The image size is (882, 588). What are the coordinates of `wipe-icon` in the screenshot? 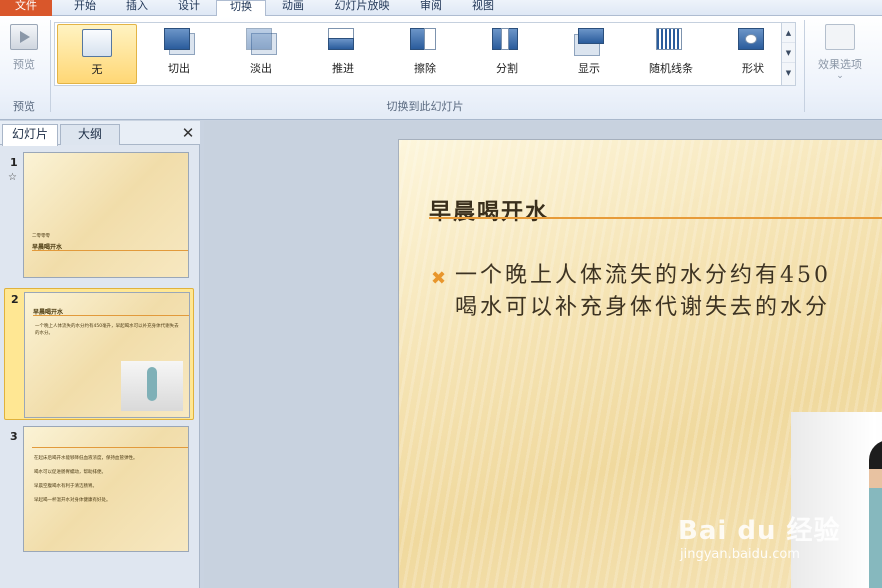 It's located at (425, 42).